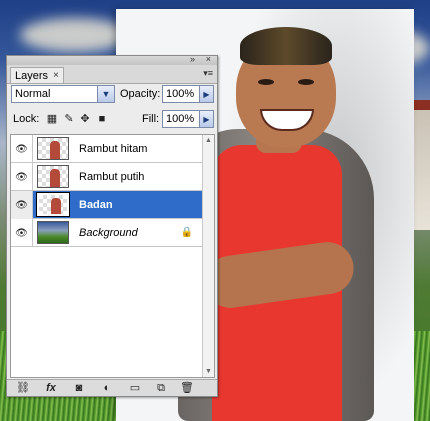 Image resolution: width=430 pixels, height=421 pixels. I want to click on lock-all-icon: ■, so click(102, 119).